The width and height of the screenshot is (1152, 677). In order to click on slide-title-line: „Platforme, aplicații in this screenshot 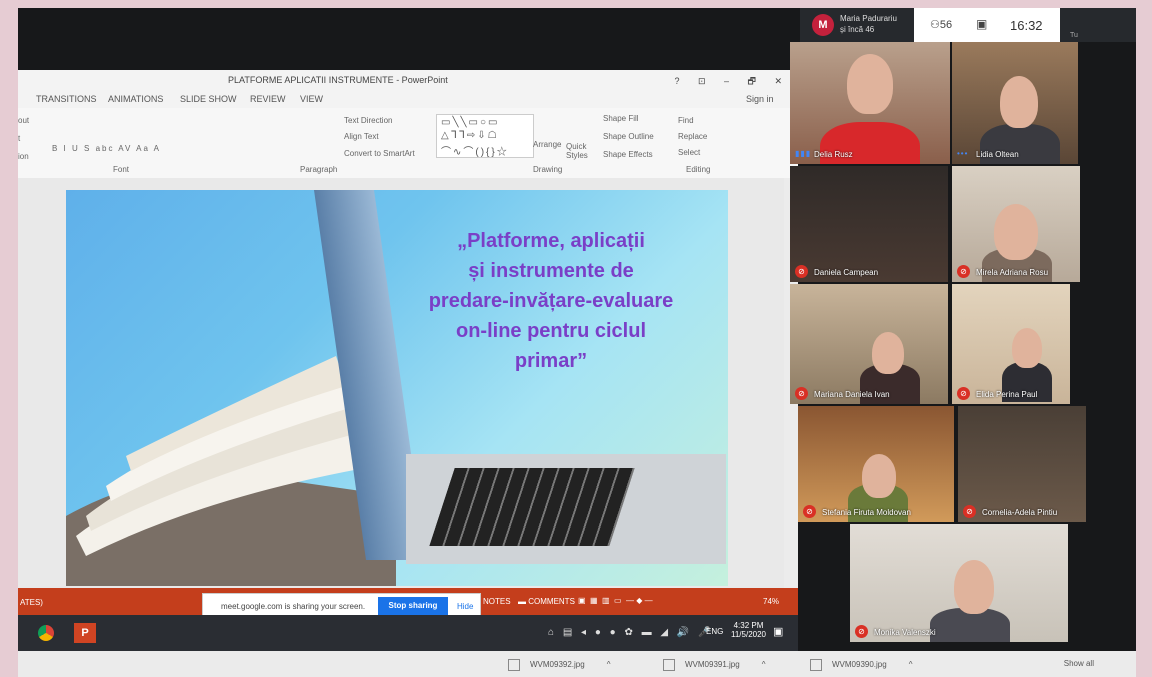, I will do `click(551, 241)`.